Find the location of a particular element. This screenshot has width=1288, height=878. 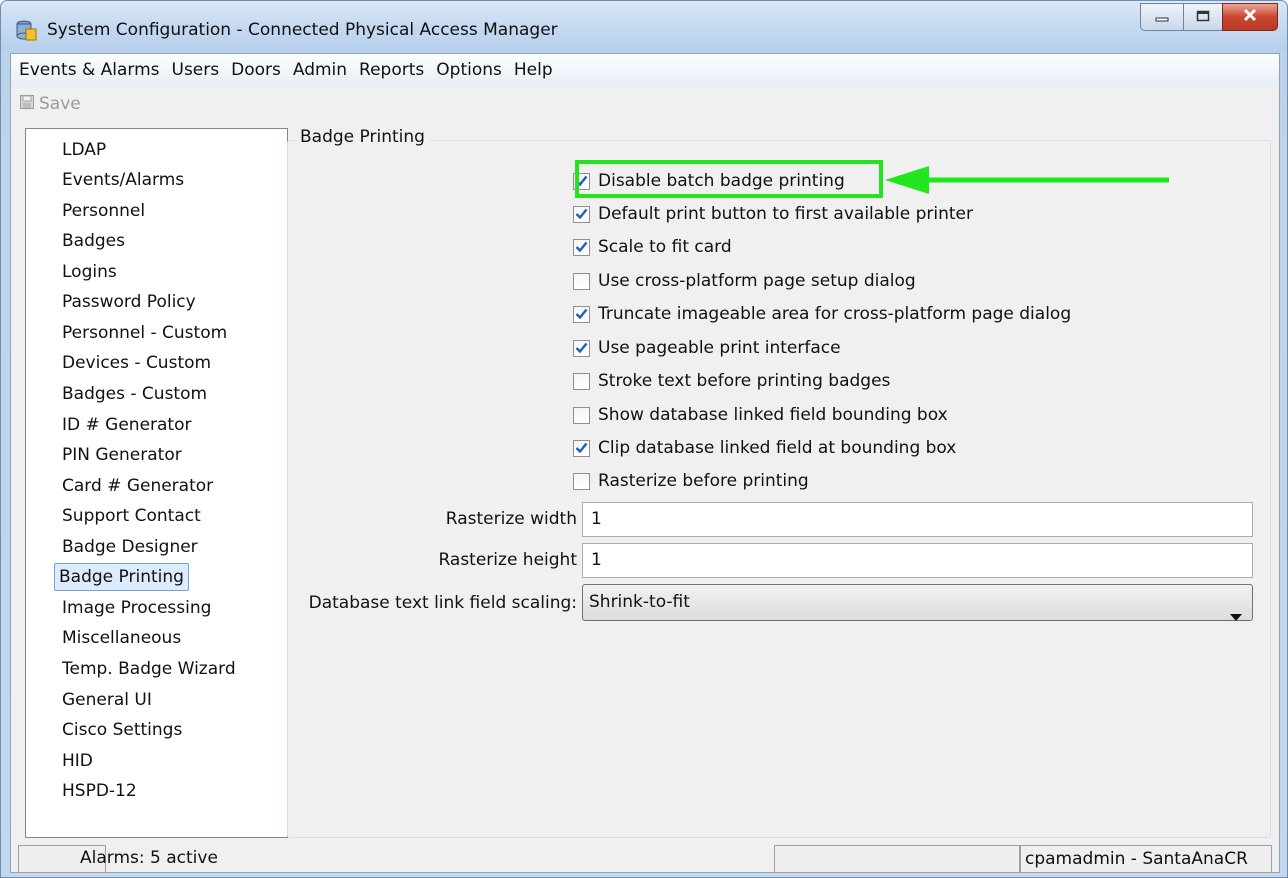

checkbox-label: Show database linked field bounding box is located at coordinates (773, 415).